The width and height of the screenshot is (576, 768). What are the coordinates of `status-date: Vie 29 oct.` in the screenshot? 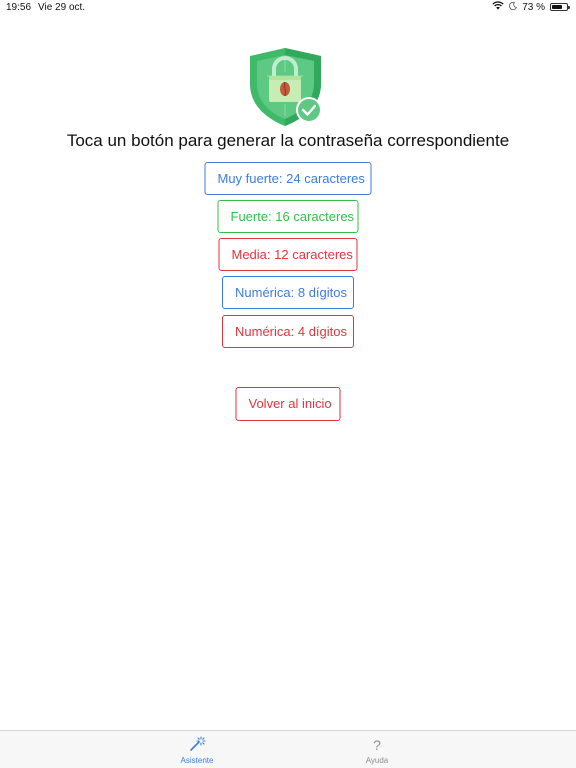 It's located at (62, 7).